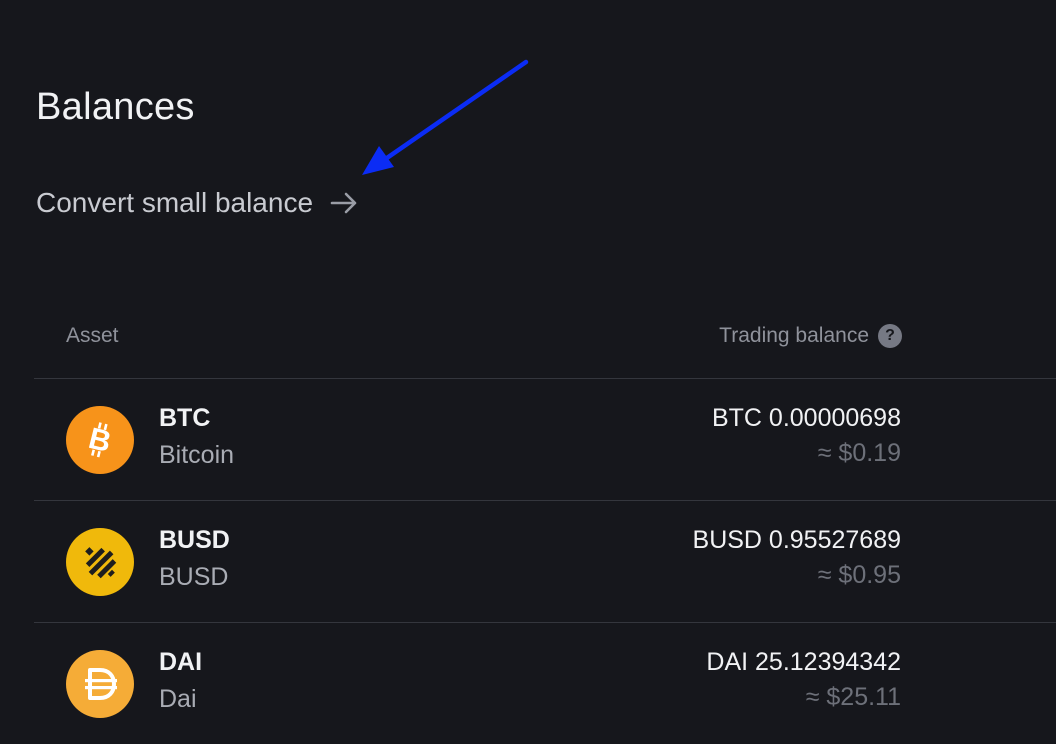  I want to click on column-header-trading-balance: Trading balance ?, so click(810, 336).